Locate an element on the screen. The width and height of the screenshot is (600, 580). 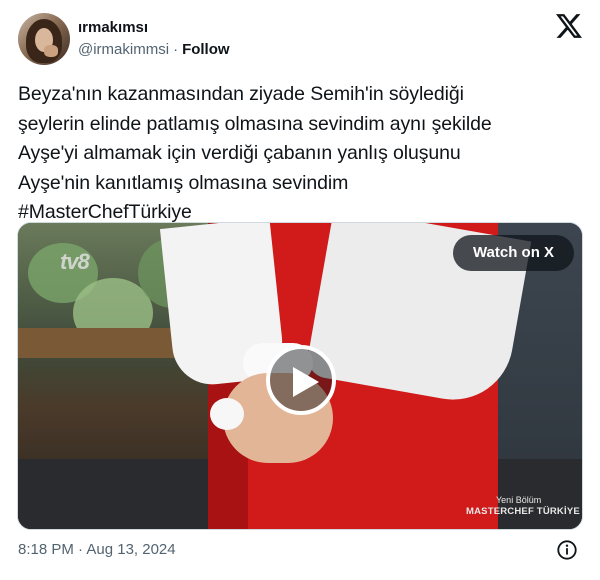
user-info: ırmakımsı @irmakimmsi · Follow is located at coordinates (154, 39).